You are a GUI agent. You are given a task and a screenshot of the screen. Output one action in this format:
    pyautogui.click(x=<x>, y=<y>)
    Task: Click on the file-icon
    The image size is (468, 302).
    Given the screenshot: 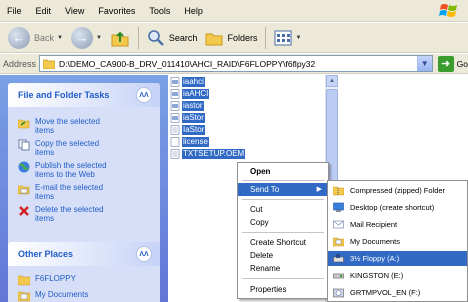 What is the action you would take?
    pyautogui.click(x=175, y=141)
    